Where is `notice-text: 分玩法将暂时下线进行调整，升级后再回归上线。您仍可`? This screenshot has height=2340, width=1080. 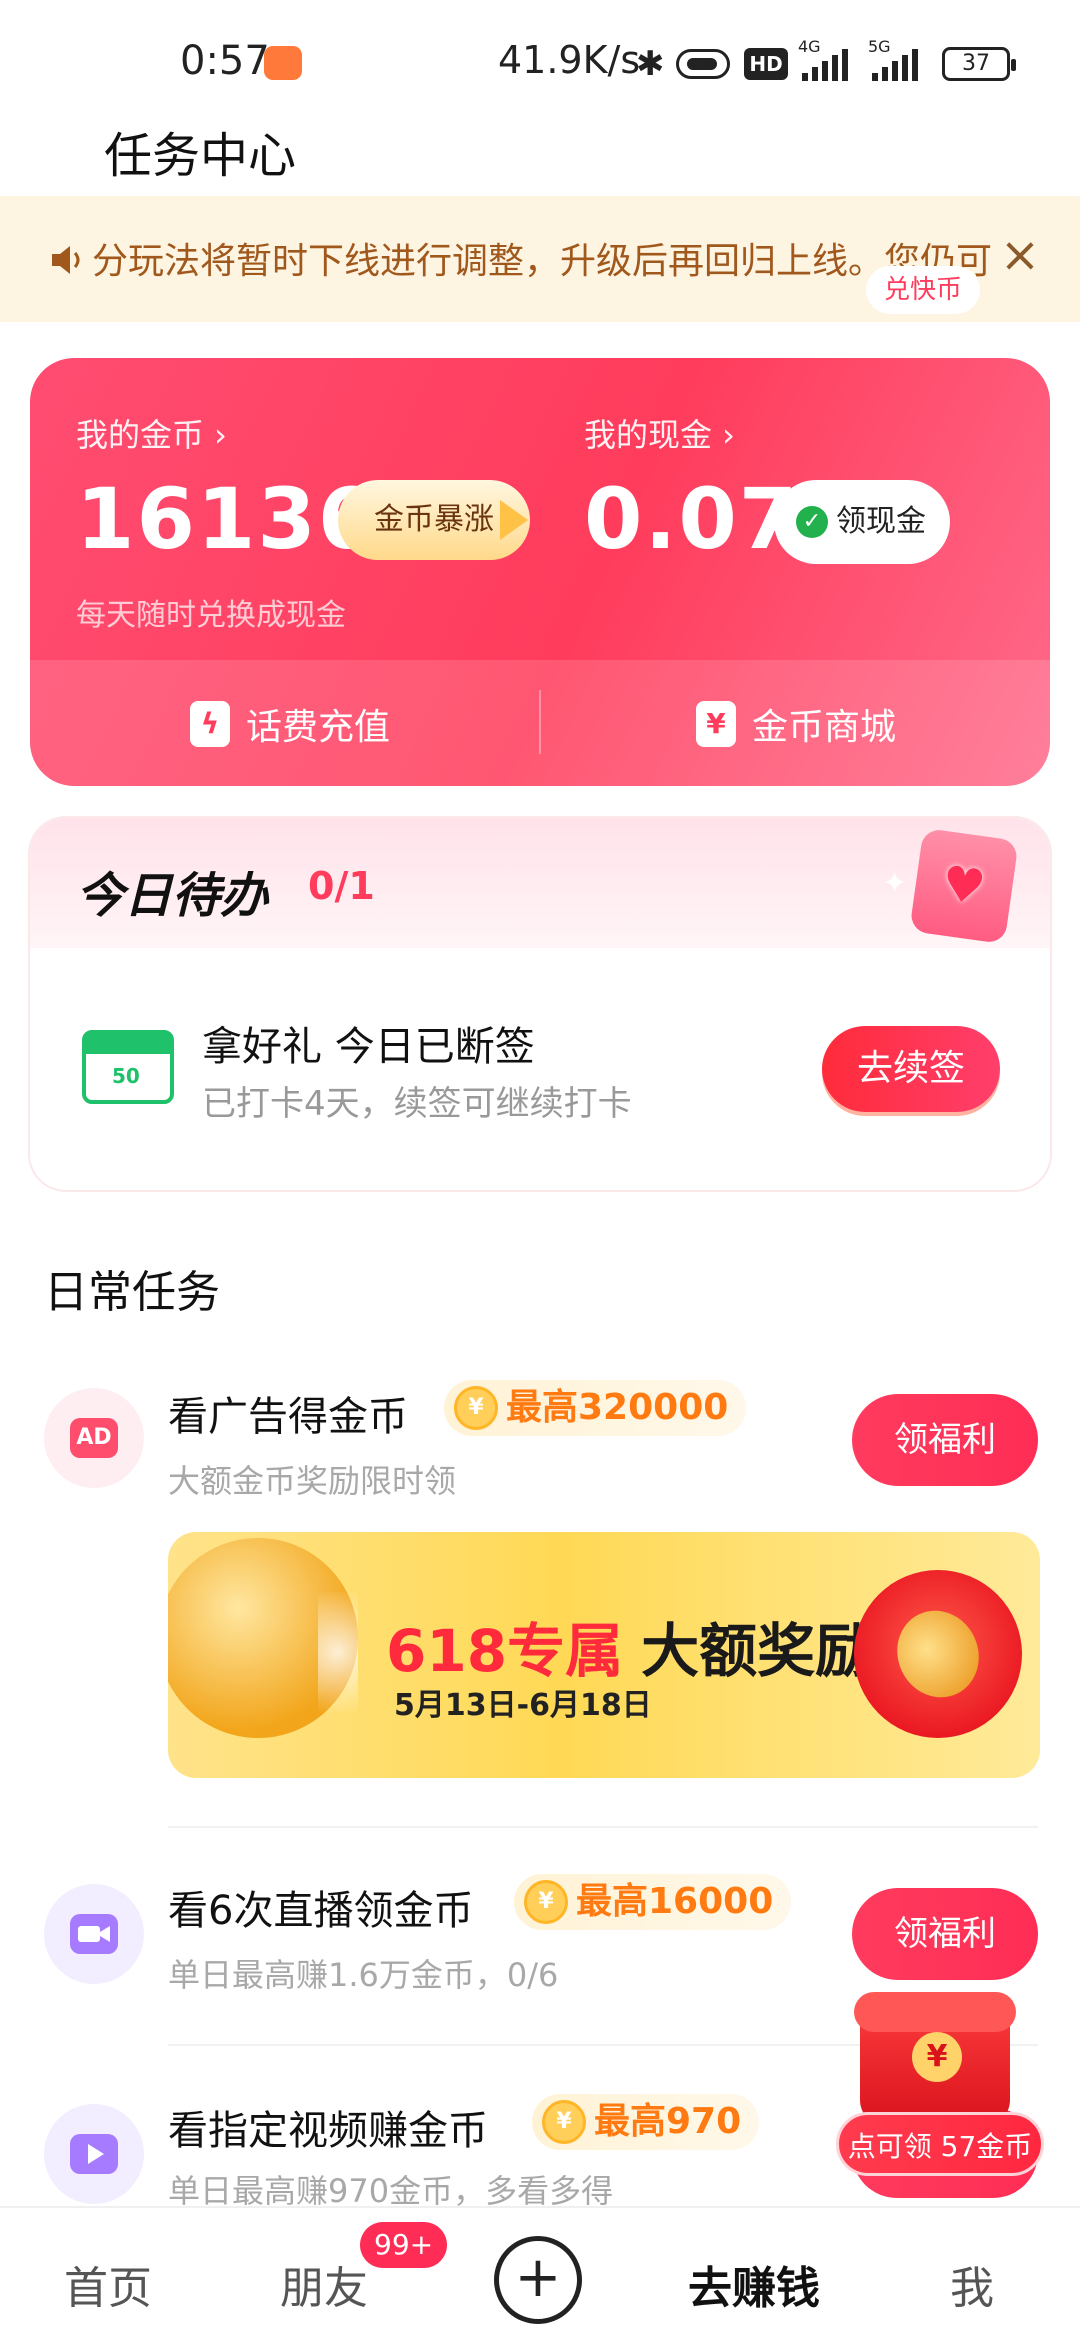
notice-text: 分玩法将暂时下线进行调整，升级后再回归上线。您仍可 is located at coordinates (542, 261).